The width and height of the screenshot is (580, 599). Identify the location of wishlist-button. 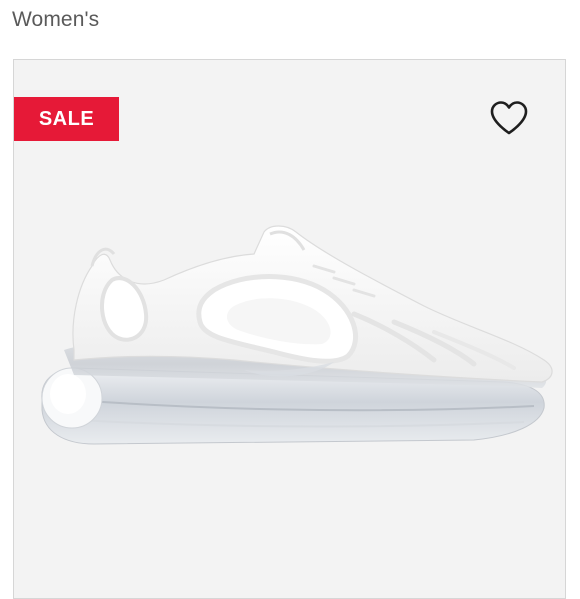
(509, 118).